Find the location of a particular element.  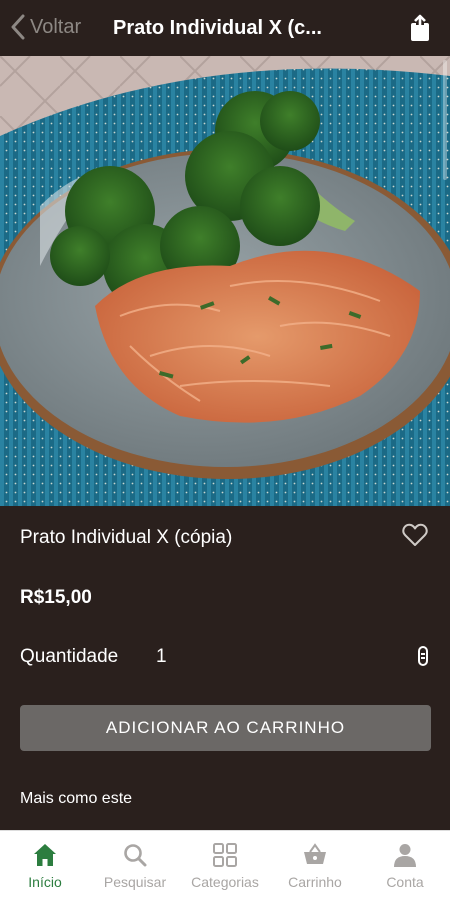

tab-inicio: Início is located at coordinates (45, 865).